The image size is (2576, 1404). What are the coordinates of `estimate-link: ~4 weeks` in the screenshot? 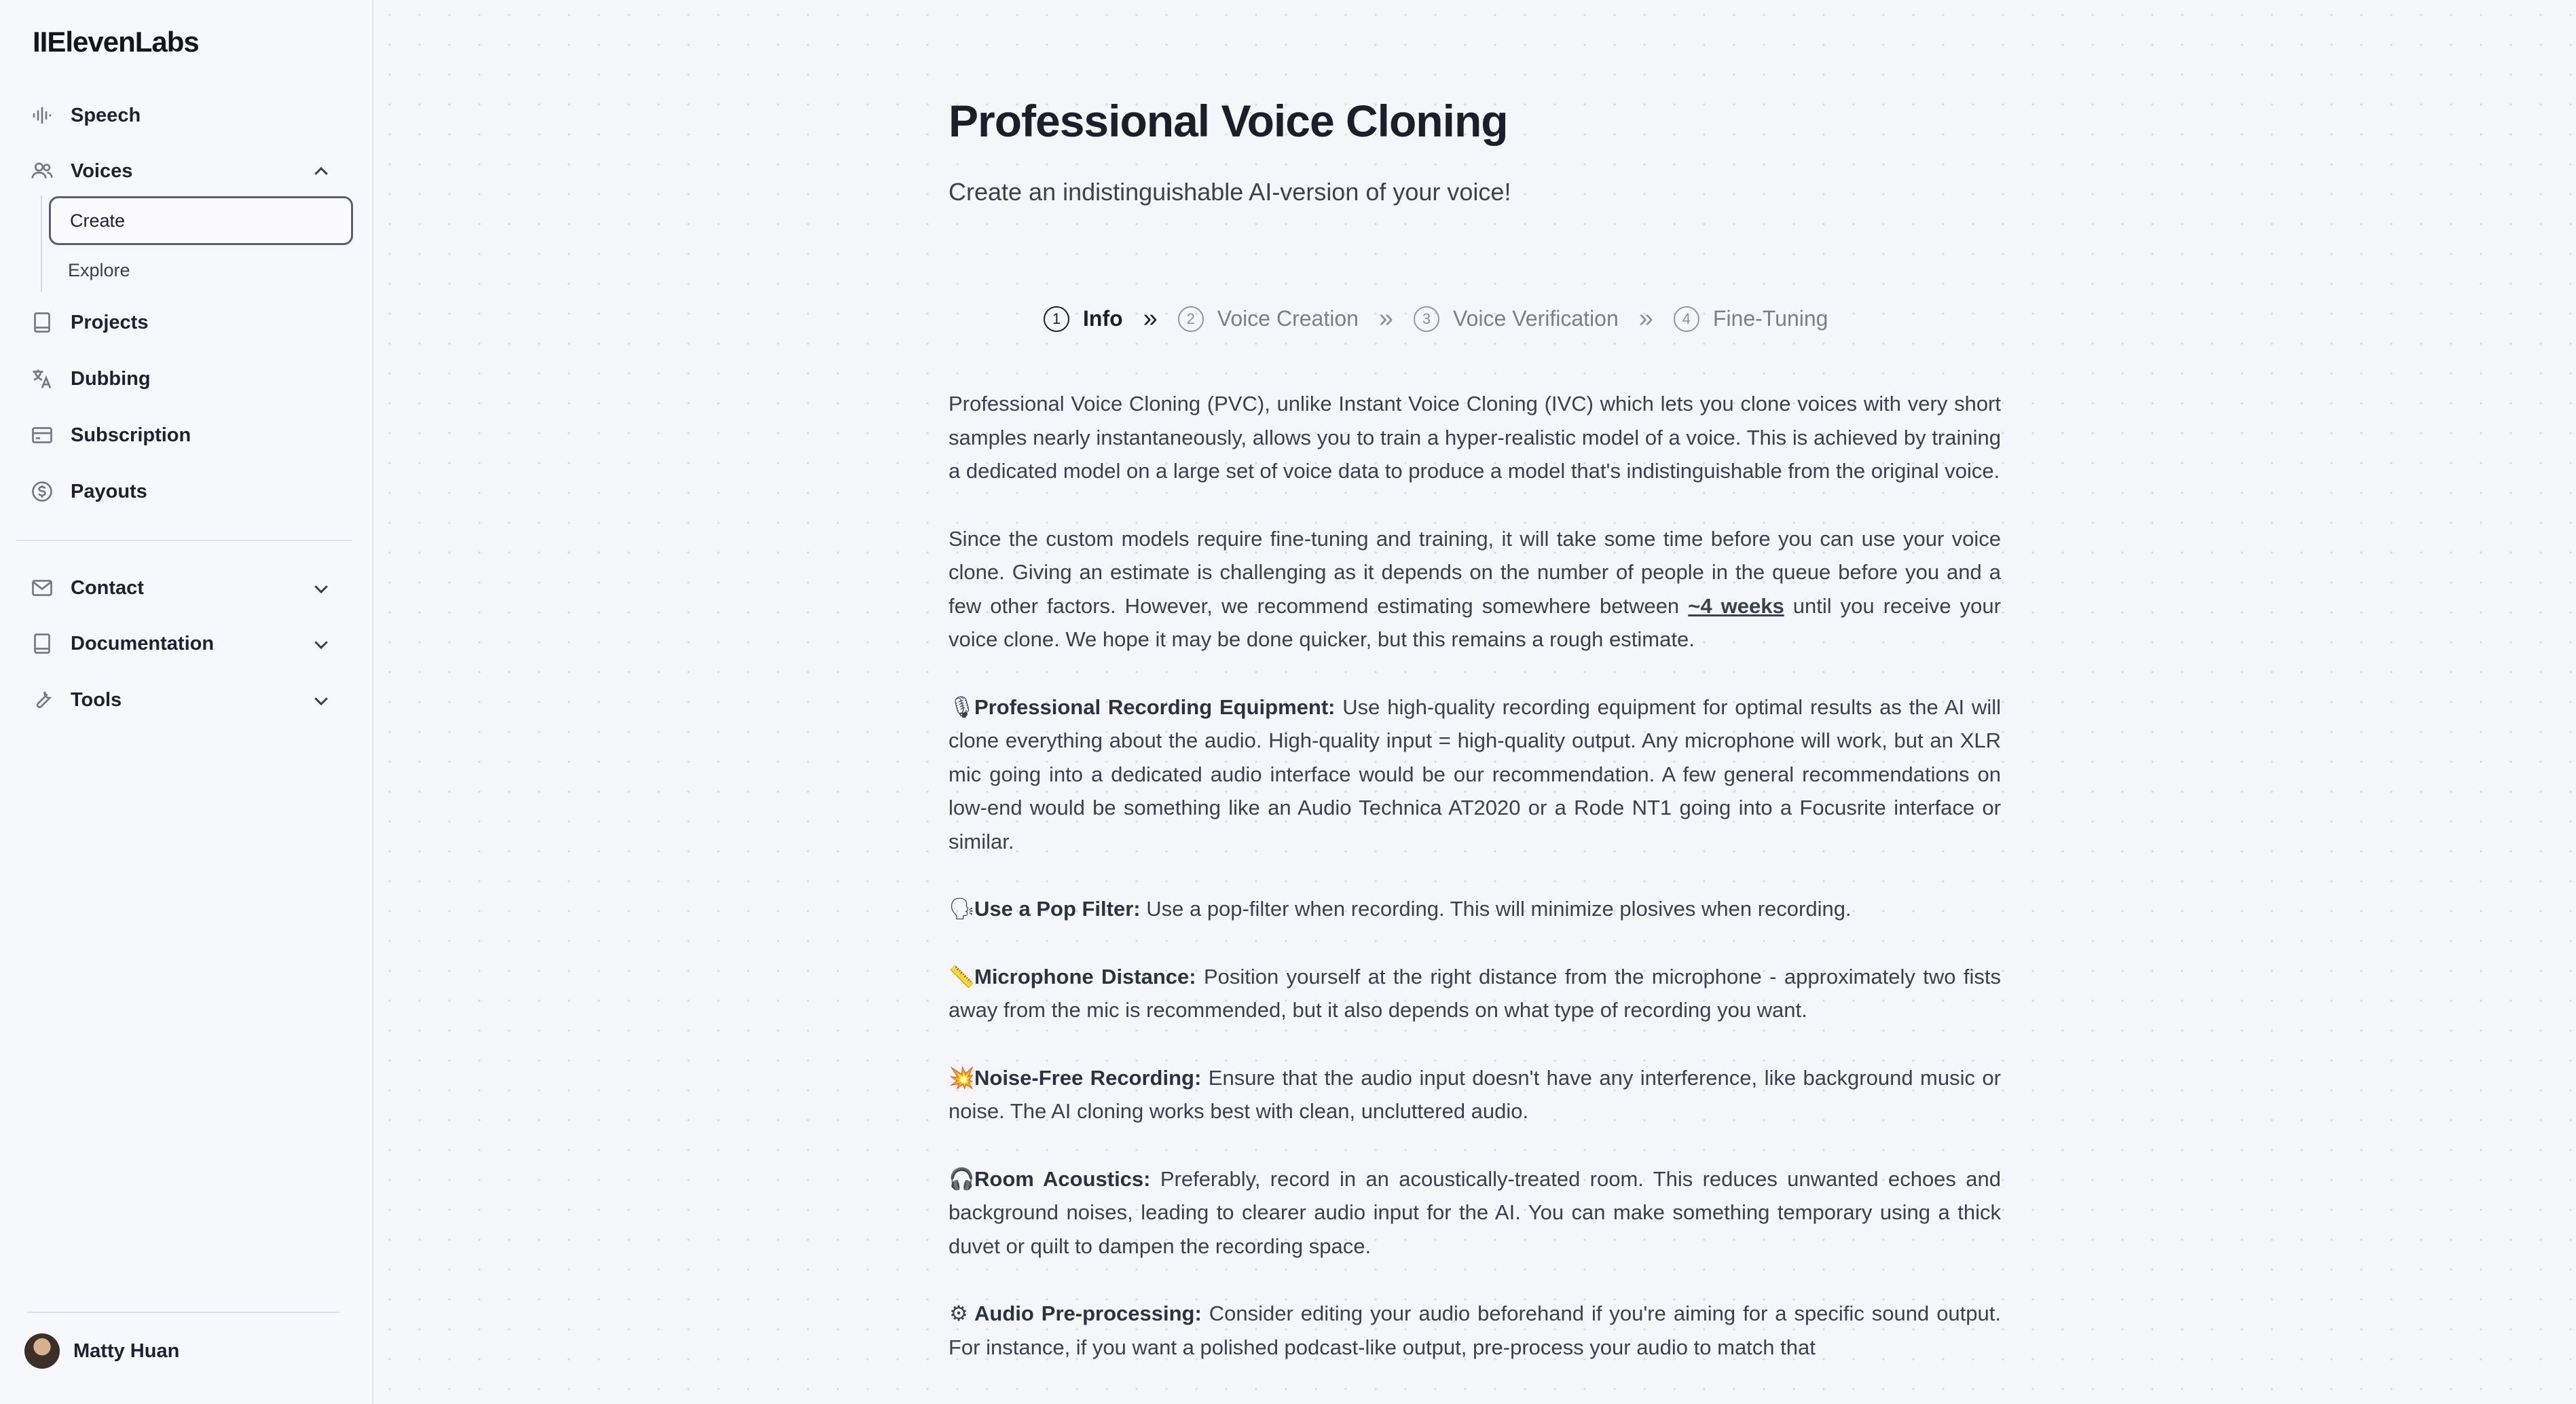 It's located at (1736, 606).